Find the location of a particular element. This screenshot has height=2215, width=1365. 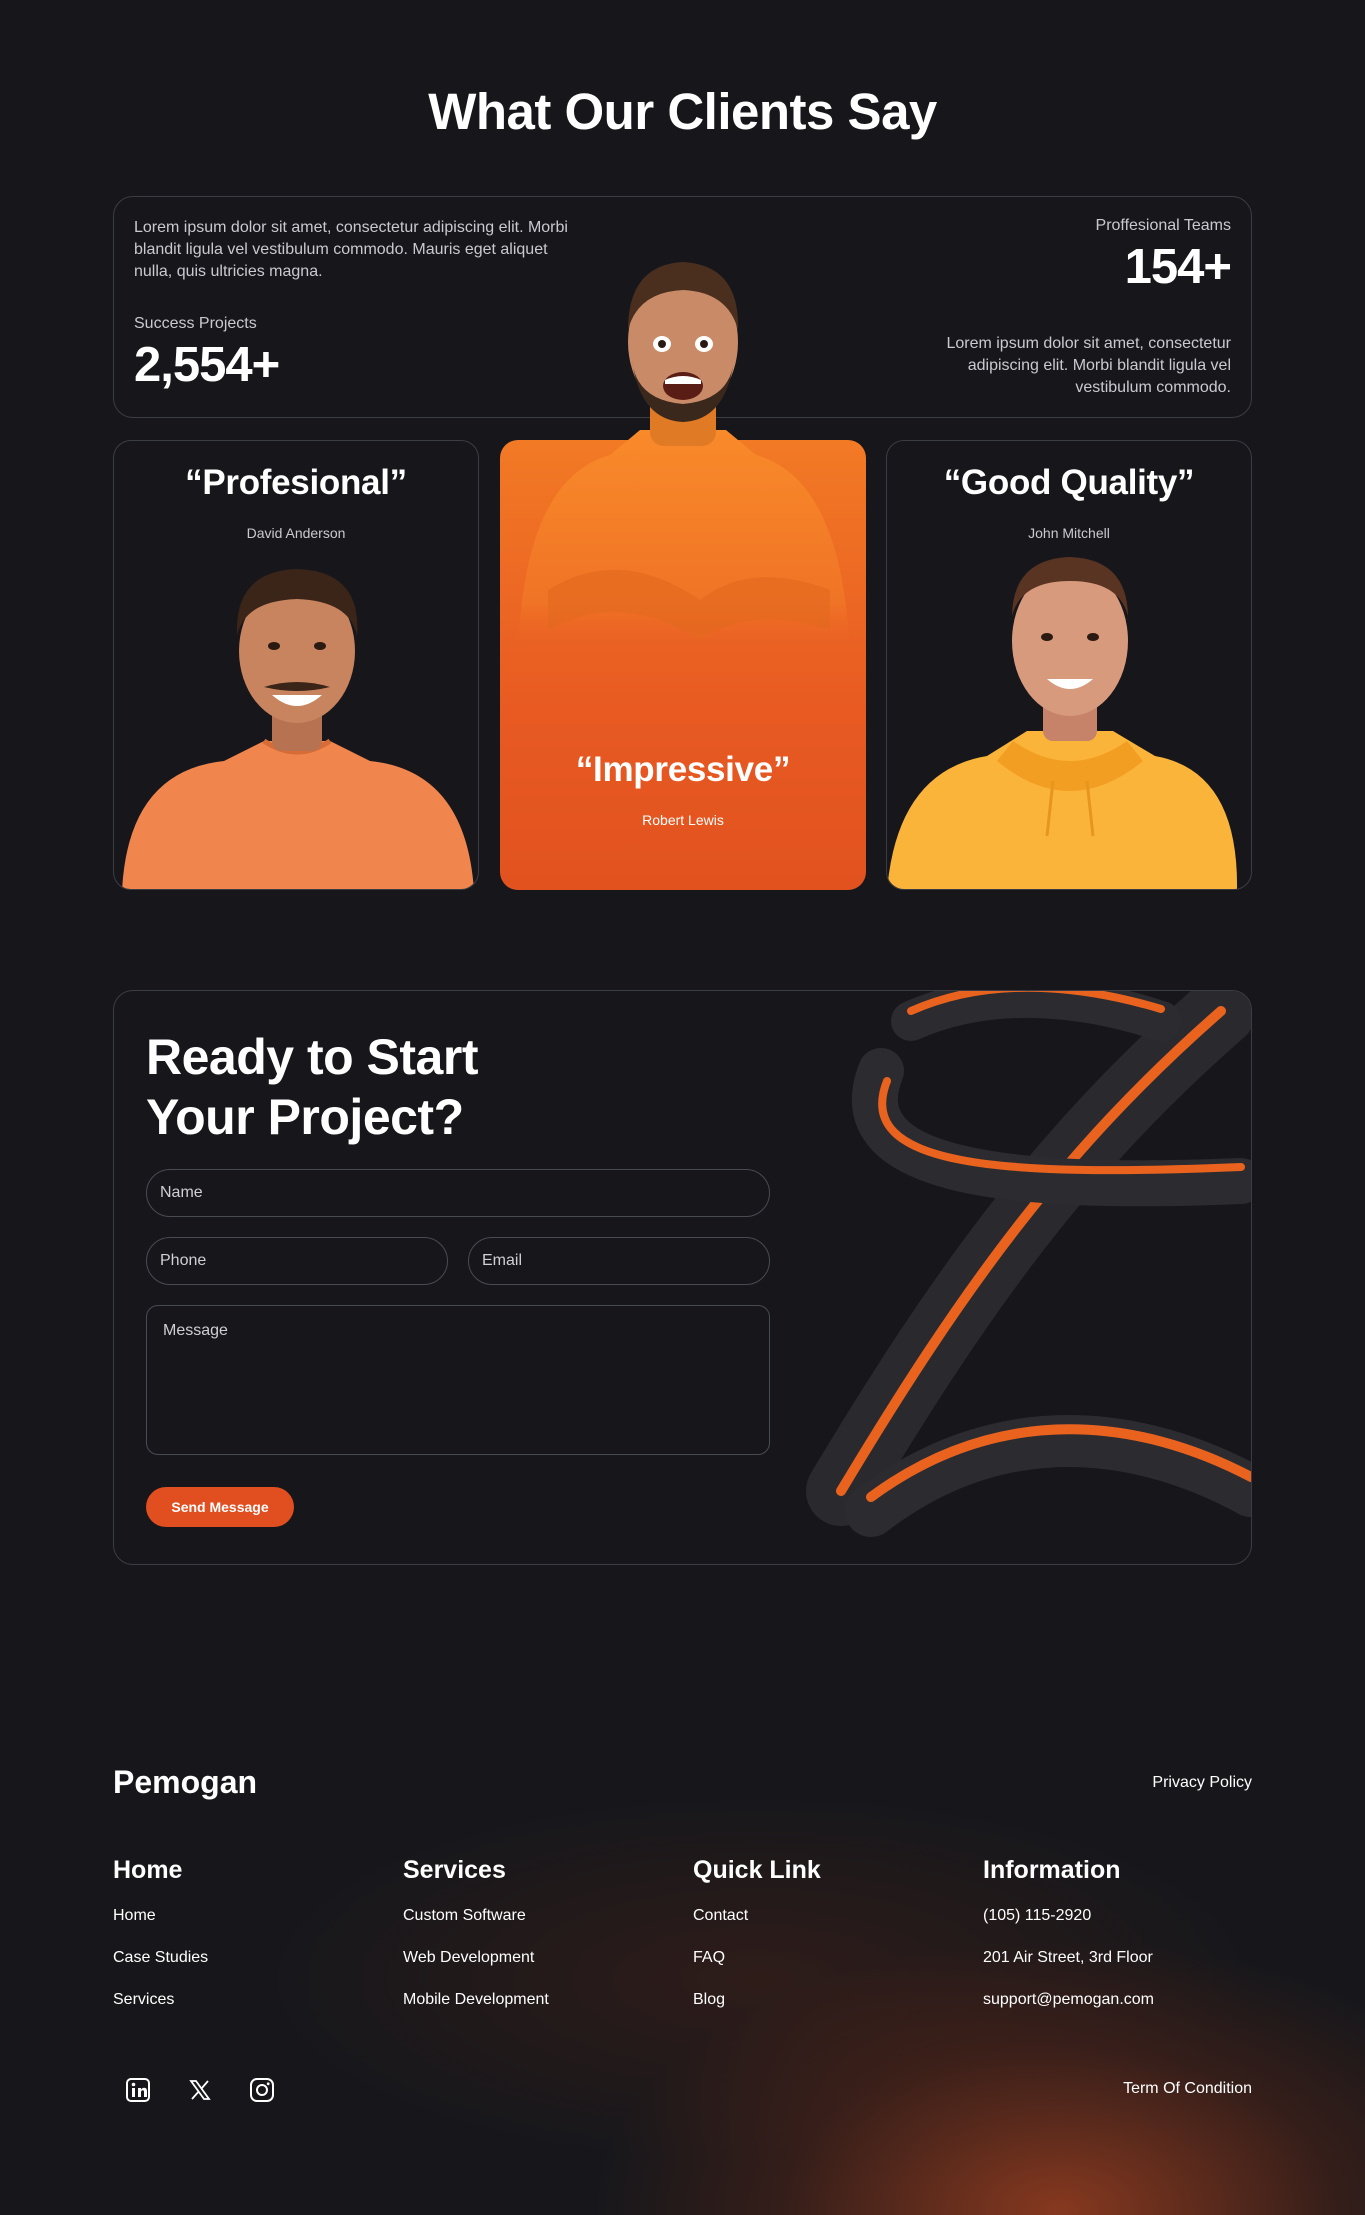

footer-link: Custom Software is located at coordinates (533, 1928).